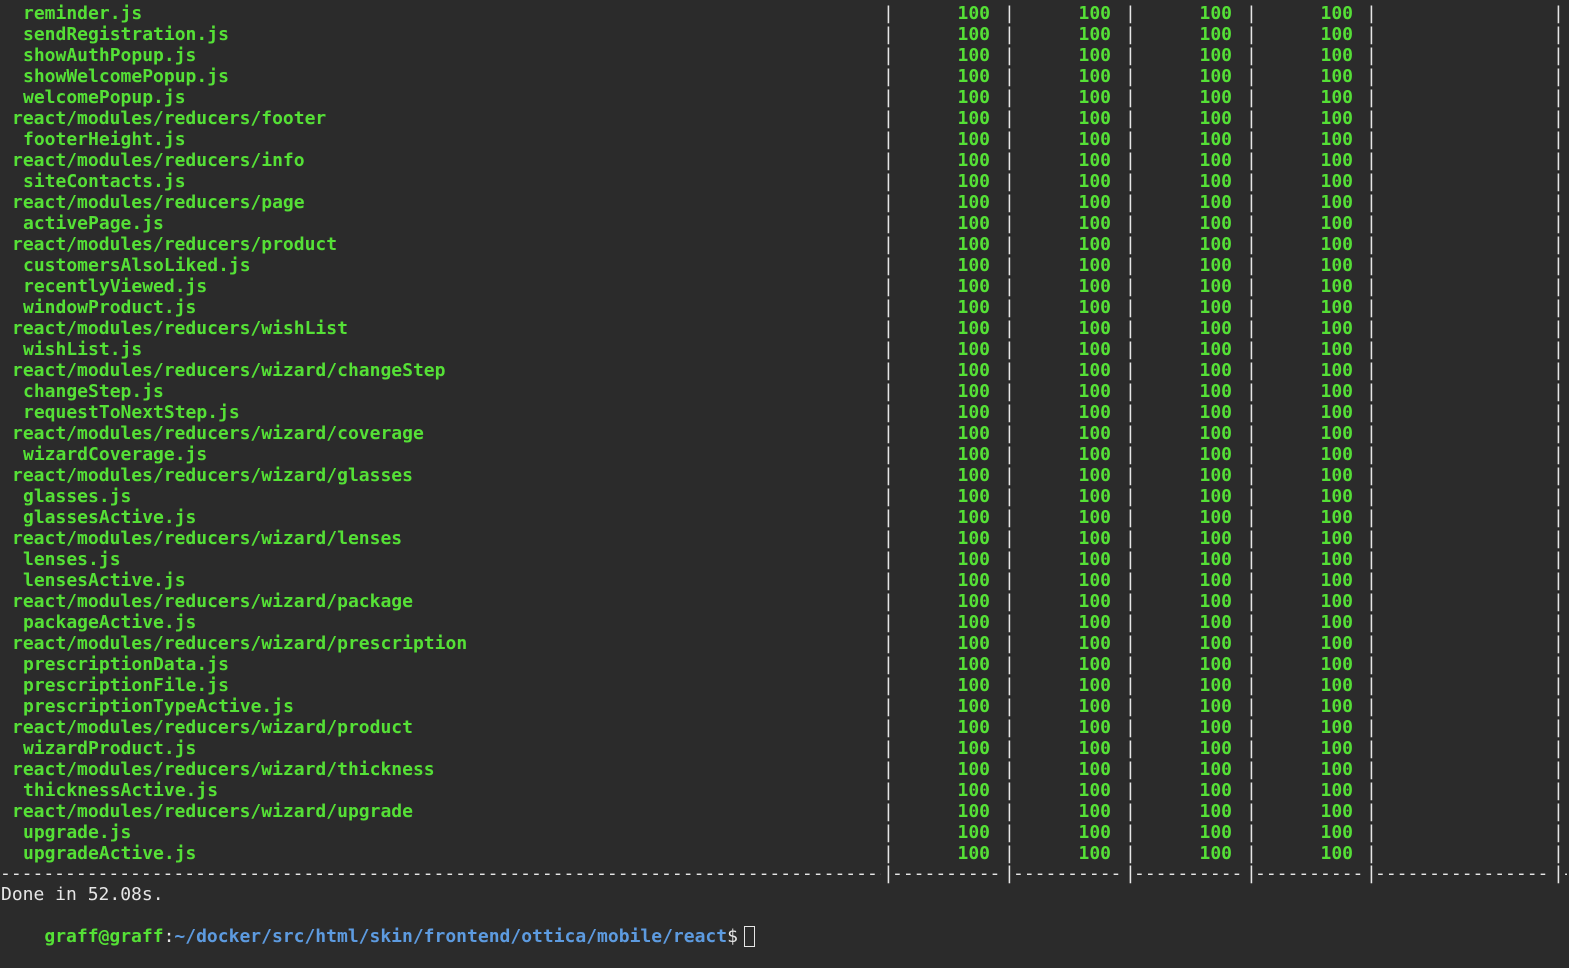  Describe the element at coordinates (784, 496) in the screenshot. I see `table-row: glasses.js | | | | | | 100 100 100 100` at that location.